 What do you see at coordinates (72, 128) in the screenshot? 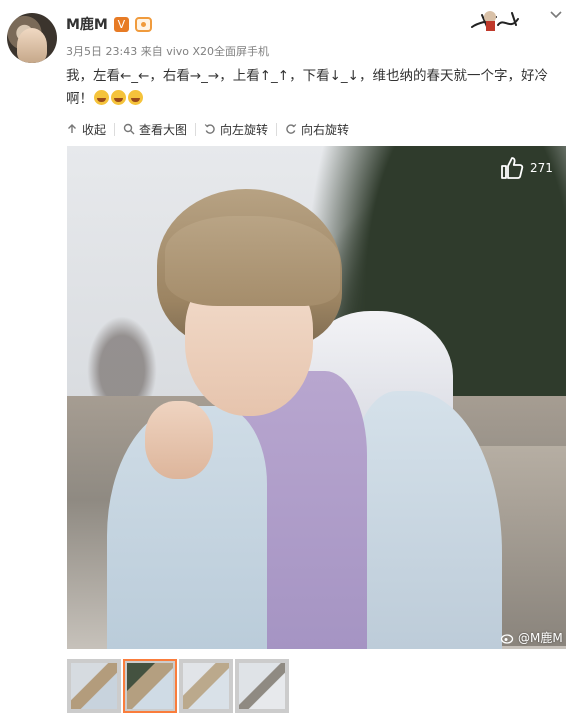
I see `arrow-up-icon` at bounding box center [72, 128].